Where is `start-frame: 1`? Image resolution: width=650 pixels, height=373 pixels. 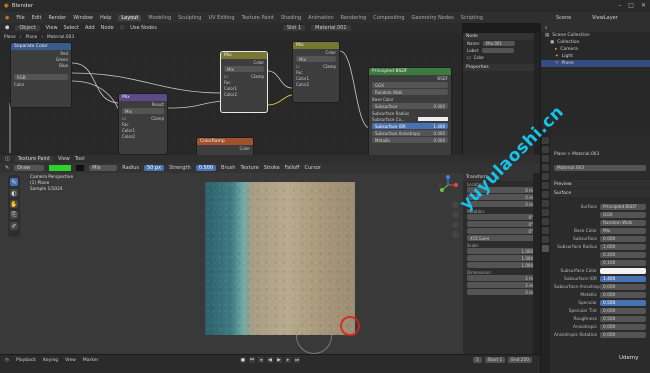 start-frame: 1 is located at coordinates (501, 360).